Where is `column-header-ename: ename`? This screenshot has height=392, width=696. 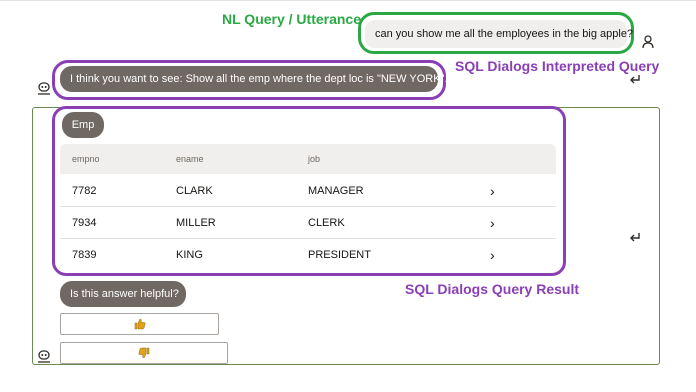 column-header-ename: ename is located at coordinates (190, 159).